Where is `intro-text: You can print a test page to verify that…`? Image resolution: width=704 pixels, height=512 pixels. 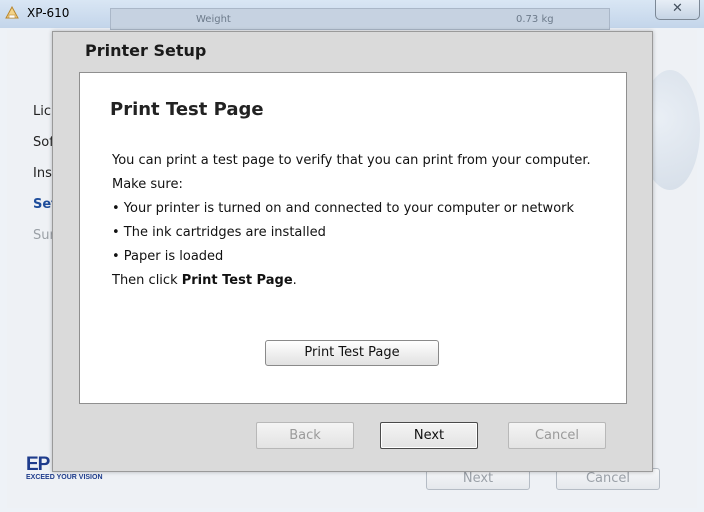 intro-text: You can print a test page to verify that… is located at coordinates (351, 160).